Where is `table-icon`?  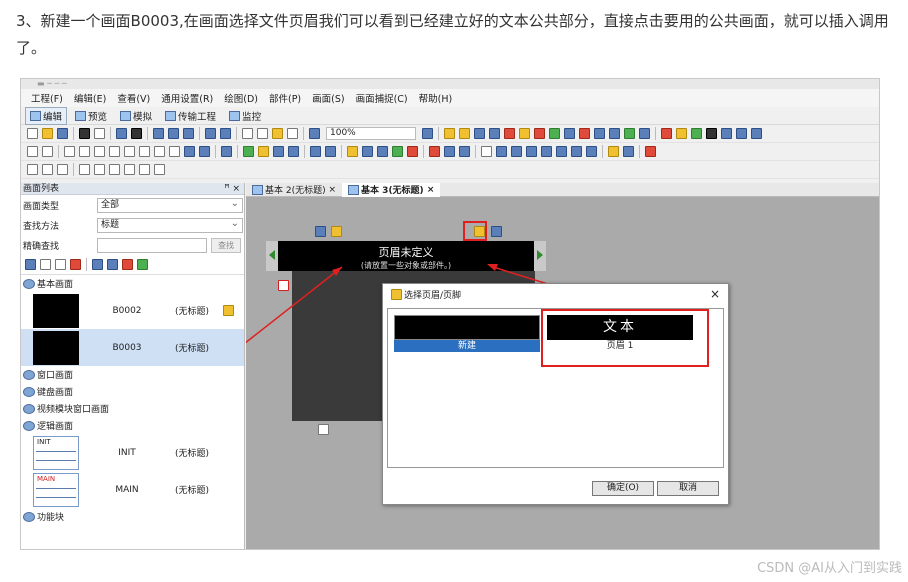
table-icon is located at coordinates (226, 151).